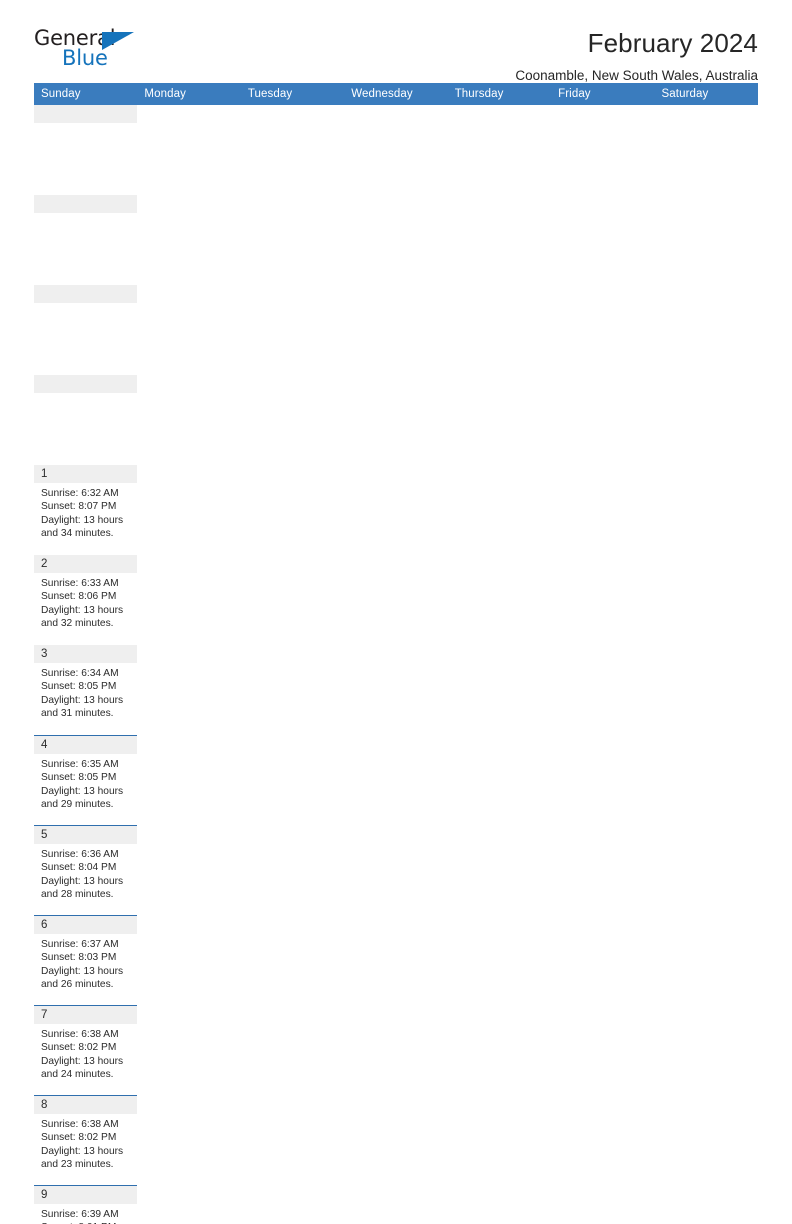 This screenshot has width=792, height=1224. Describe the element at coordinates (77, 805) in the screenshot. I see `day-info-line: and 29 minutes.` at that location.